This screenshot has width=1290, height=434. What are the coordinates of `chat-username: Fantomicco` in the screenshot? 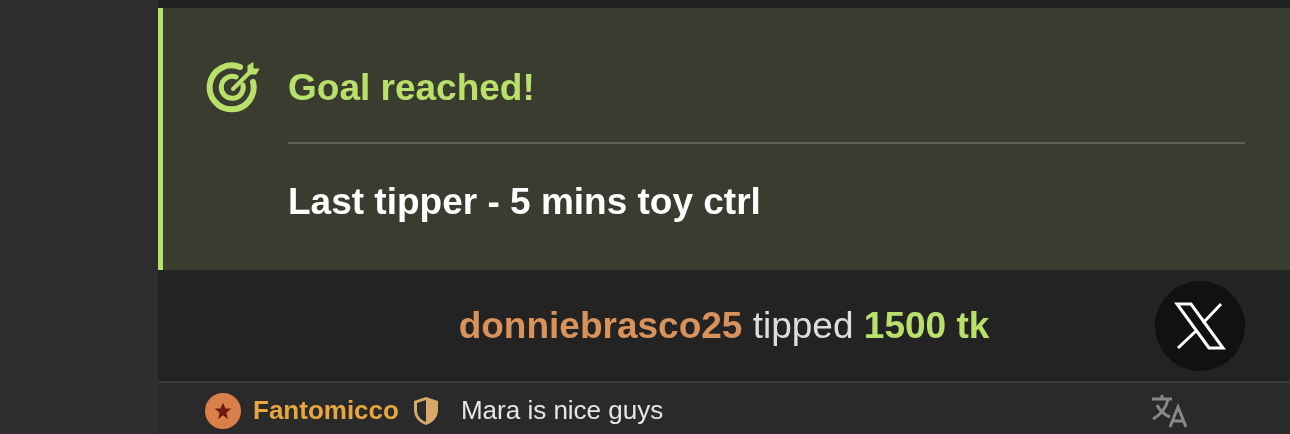 It's located at (326, 410).